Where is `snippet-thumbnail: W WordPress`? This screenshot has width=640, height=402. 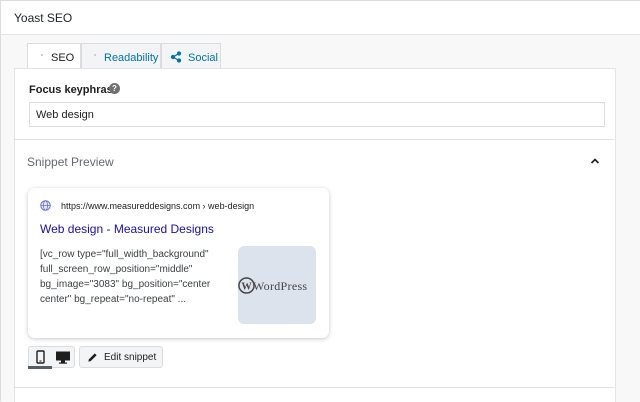
snippet-thumbnail: W WordPress is located at coordinates (277, 285).